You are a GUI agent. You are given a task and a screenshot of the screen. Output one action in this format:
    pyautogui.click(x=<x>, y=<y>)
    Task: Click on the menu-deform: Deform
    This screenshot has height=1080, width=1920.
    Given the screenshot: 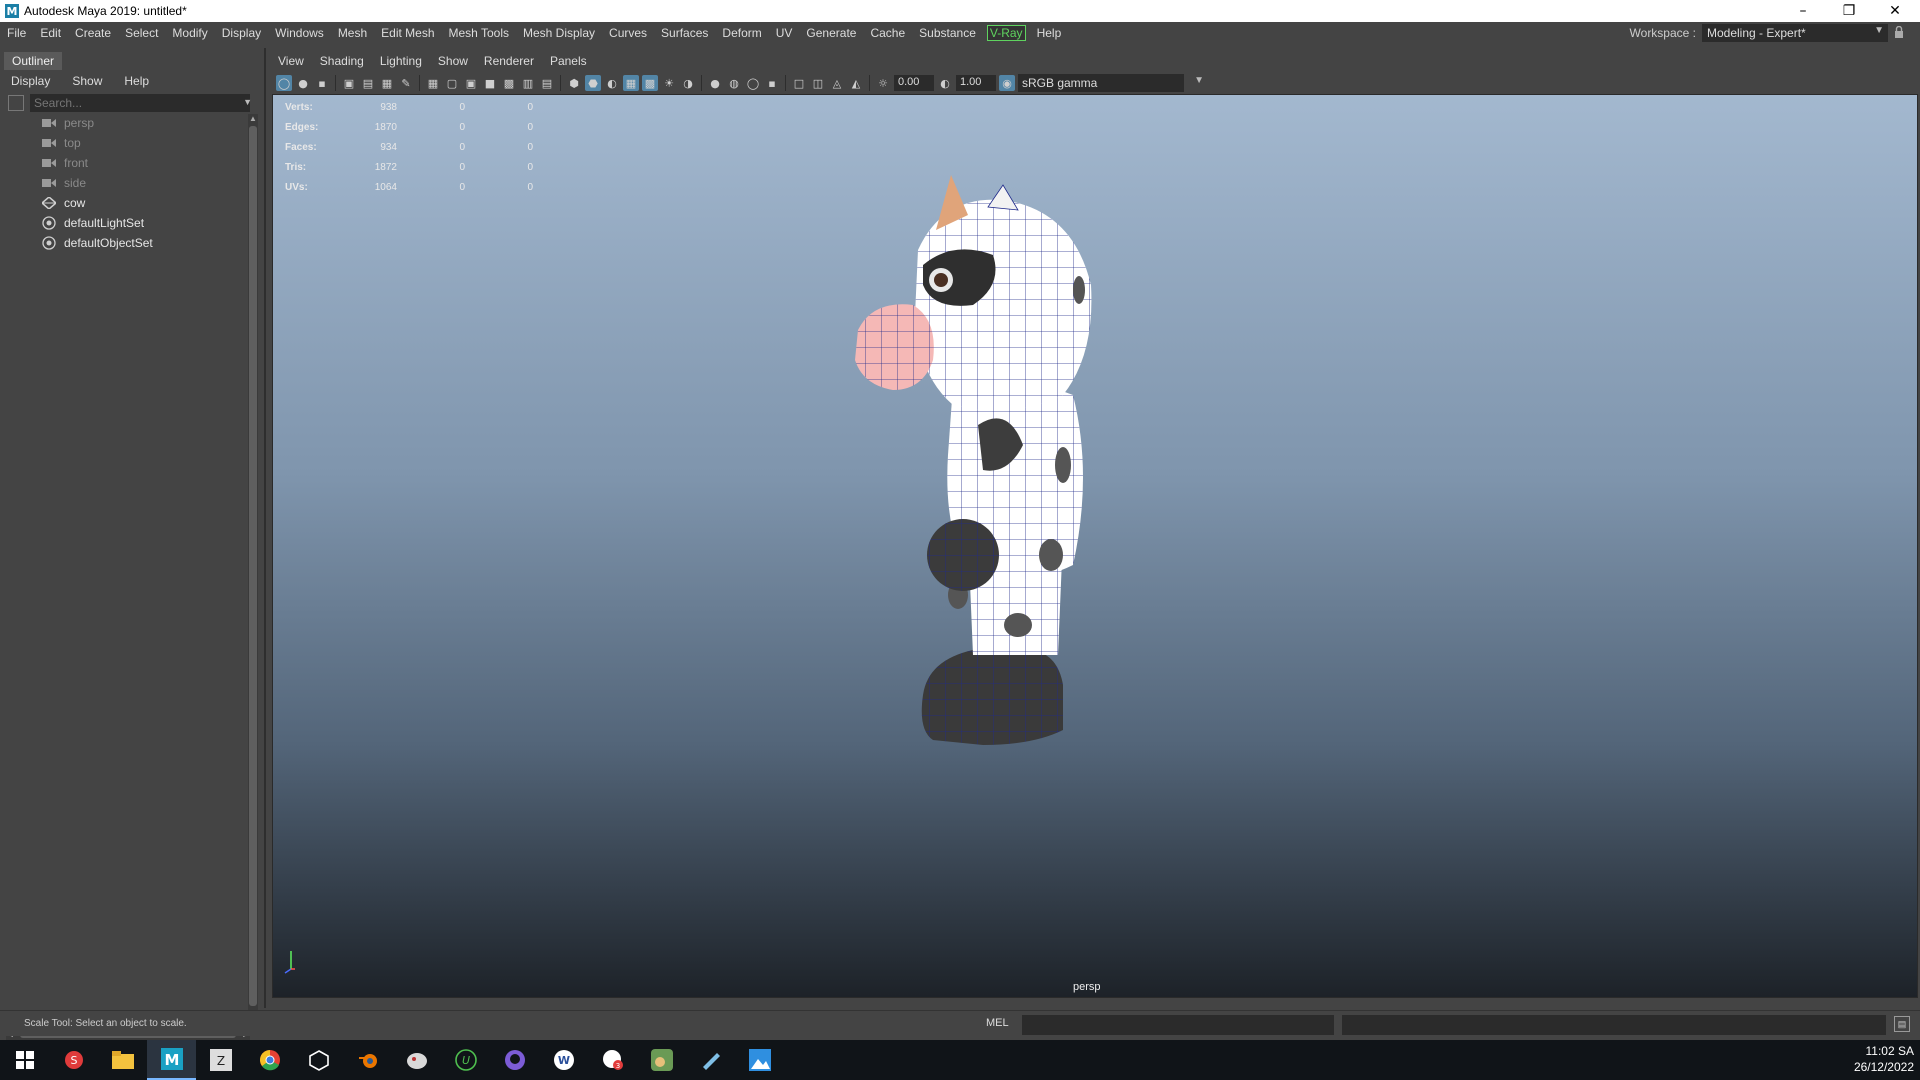 What is the action you would take?
    pyautogui.click(x=741, y=33)
    